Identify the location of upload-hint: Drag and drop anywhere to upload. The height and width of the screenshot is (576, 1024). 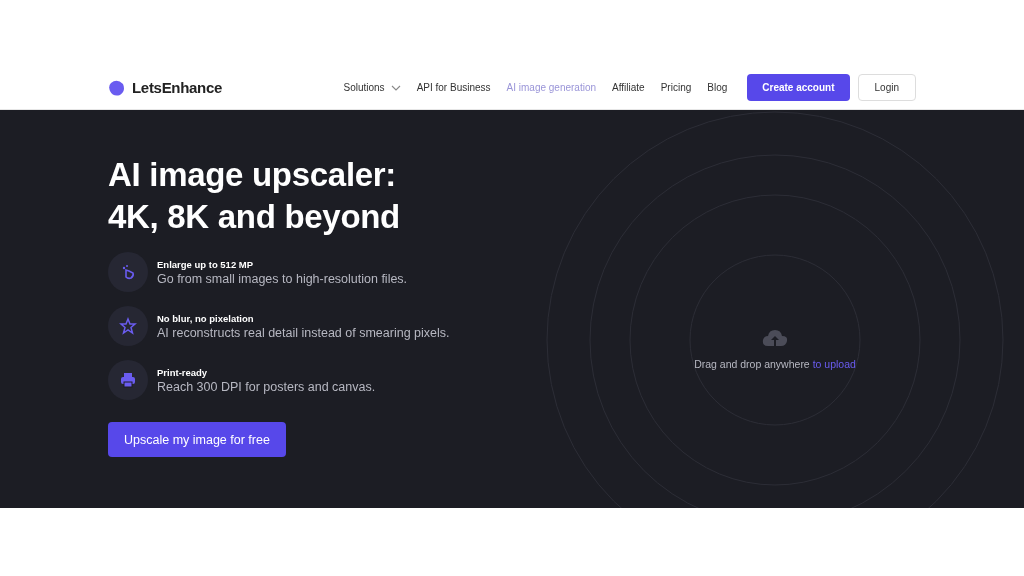
(775, 364).